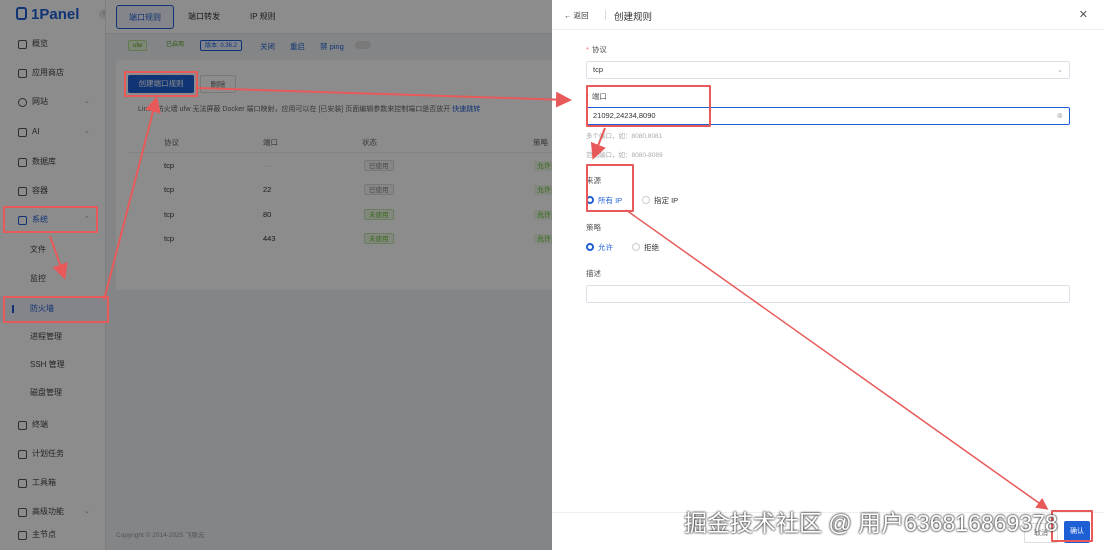 The width and height of the screenshot is (1104, 550). I want to click on arrow-left-icon: ←, so click(569, 15).